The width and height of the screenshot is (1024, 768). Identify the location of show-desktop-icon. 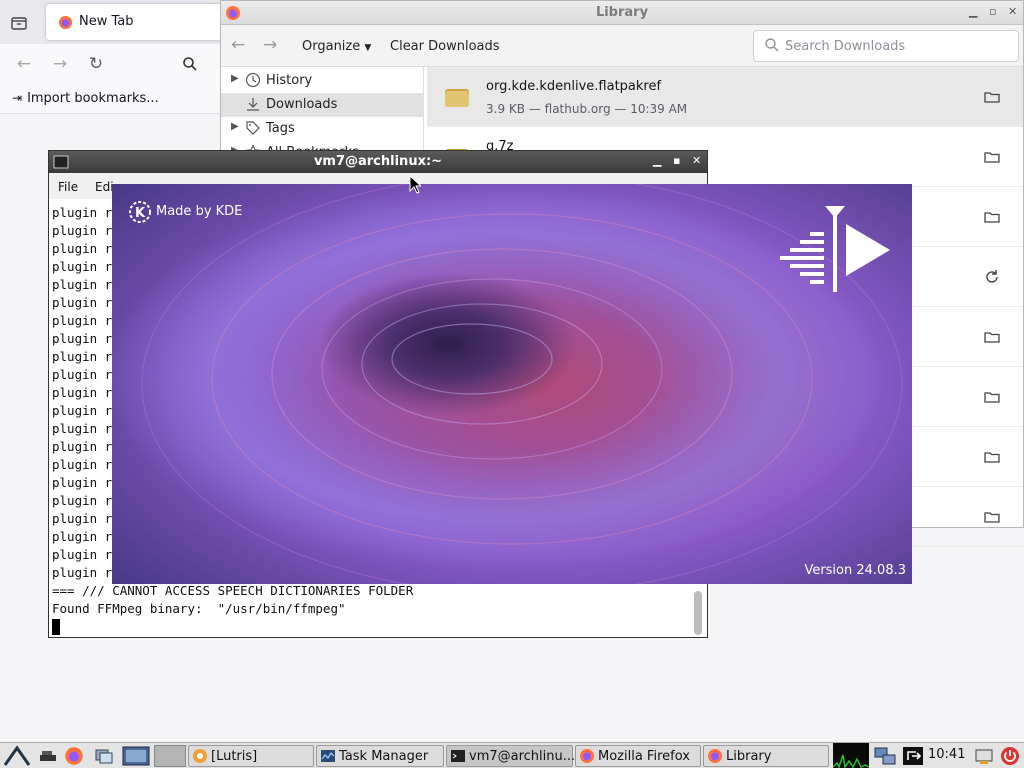
(48, 756).